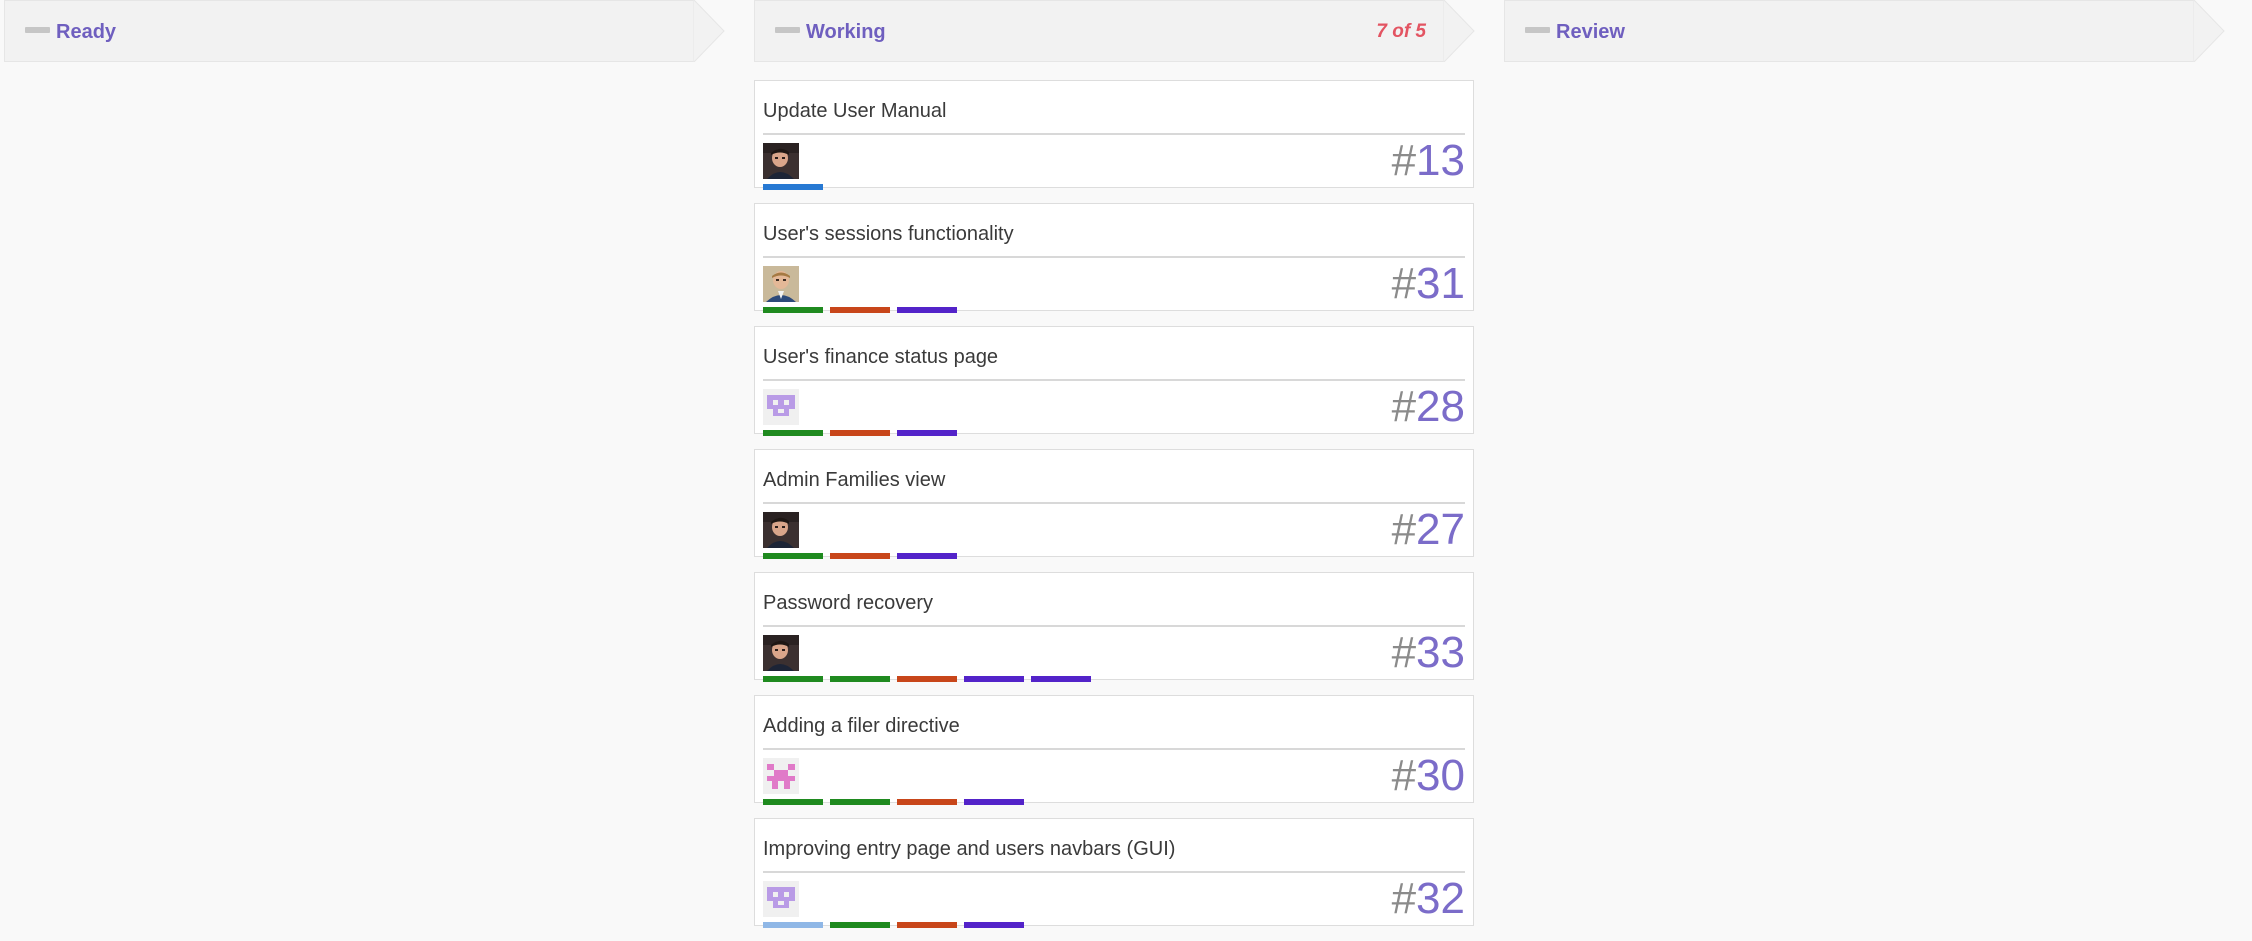 The height and width of the screenshot is (941, 2252). What do you see at coordinates (1440, 283) in the screenshot?
I see `issue-number: 31` at bounding box center [1440, 283].